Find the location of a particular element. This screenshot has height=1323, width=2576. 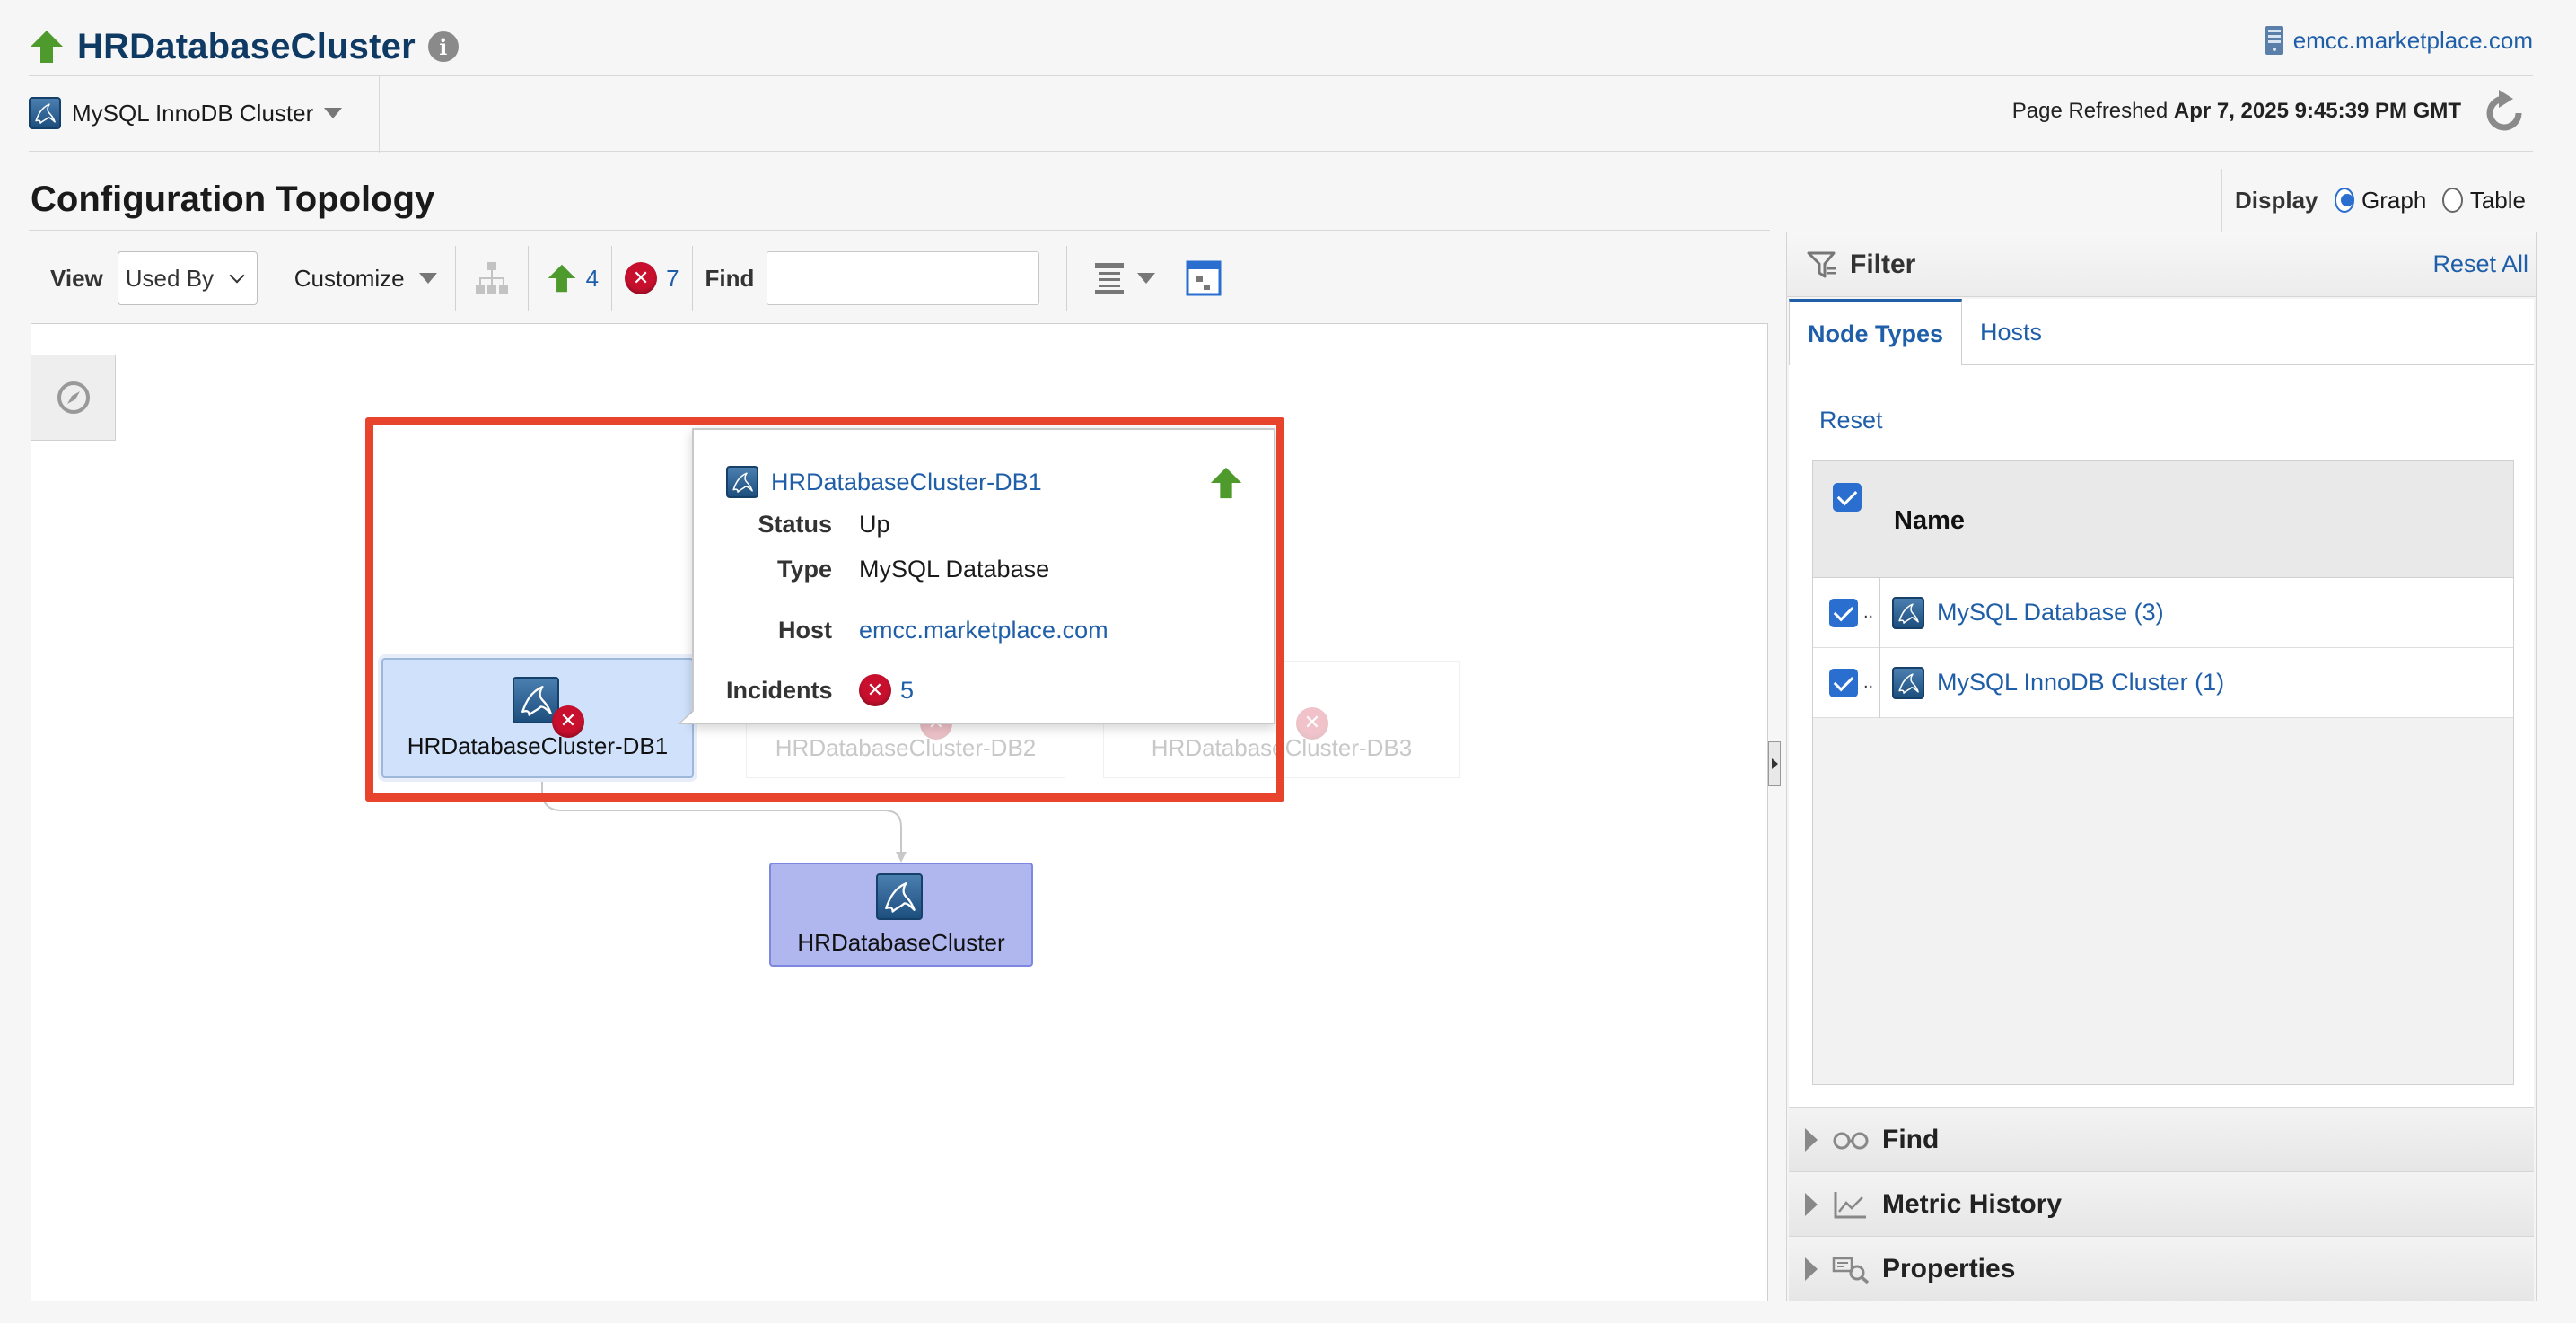

type-value: MySQL Database is located at coordinates (954, 569).